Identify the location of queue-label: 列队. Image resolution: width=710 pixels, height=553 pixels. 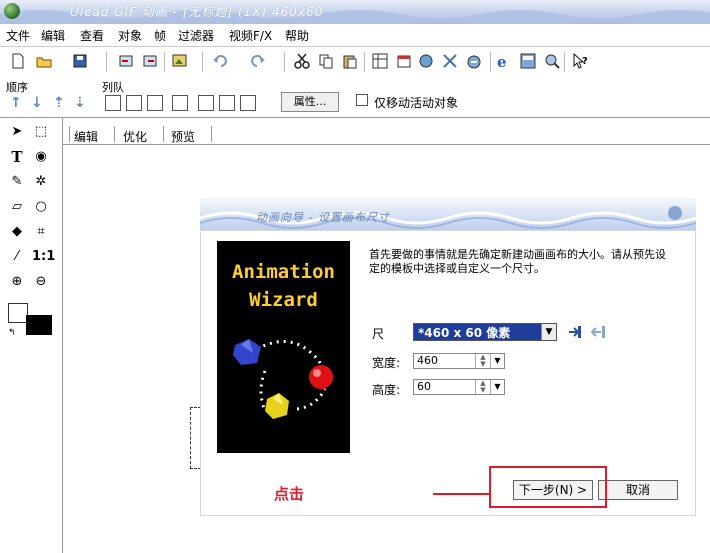
(113, 87).